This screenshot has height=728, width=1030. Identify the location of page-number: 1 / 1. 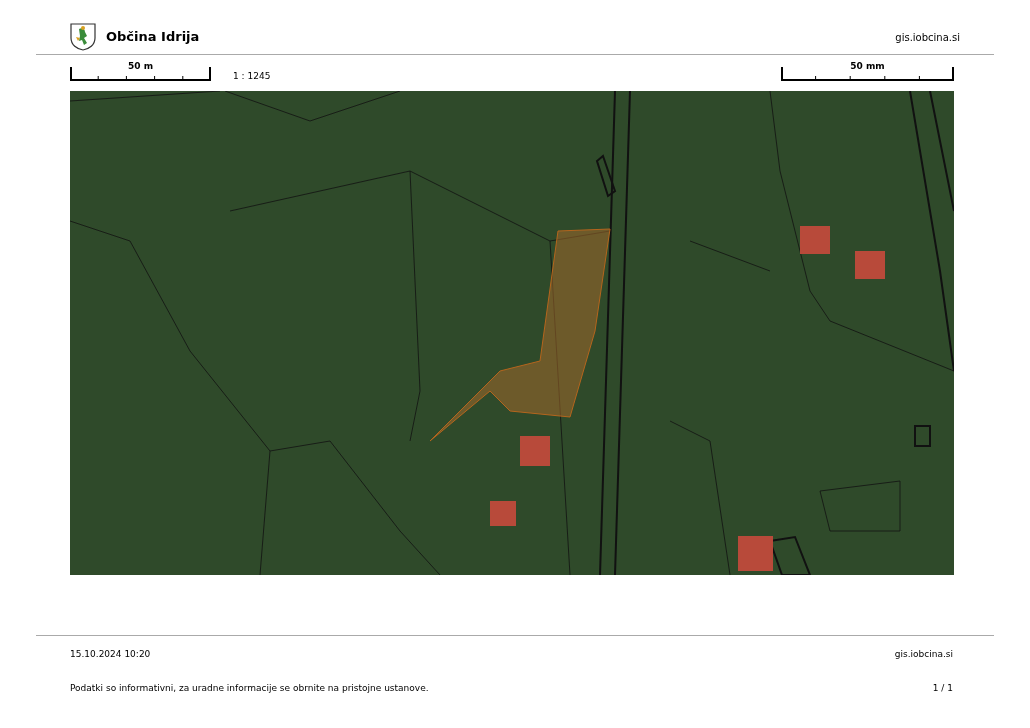
(942, 688).